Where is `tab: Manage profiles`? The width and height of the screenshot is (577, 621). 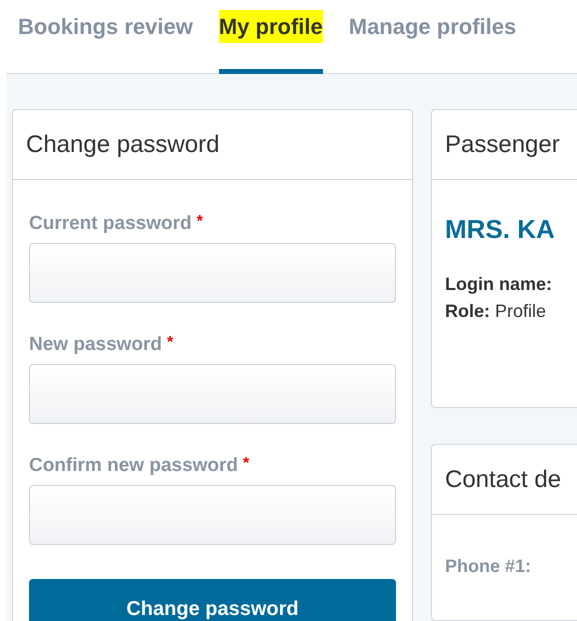 tab: Manage profiles is located at coordinates (432, 37).